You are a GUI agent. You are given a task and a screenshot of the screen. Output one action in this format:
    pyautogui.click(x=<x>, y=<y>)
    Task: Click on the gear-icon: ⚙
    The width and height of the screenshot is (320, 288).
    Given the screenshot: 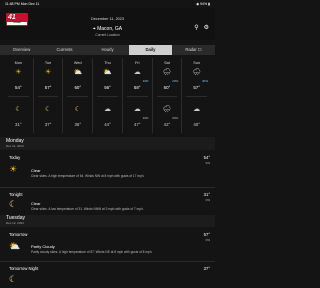 What is the action you would take?
    pyautogui.click(x=206, y=28)
    